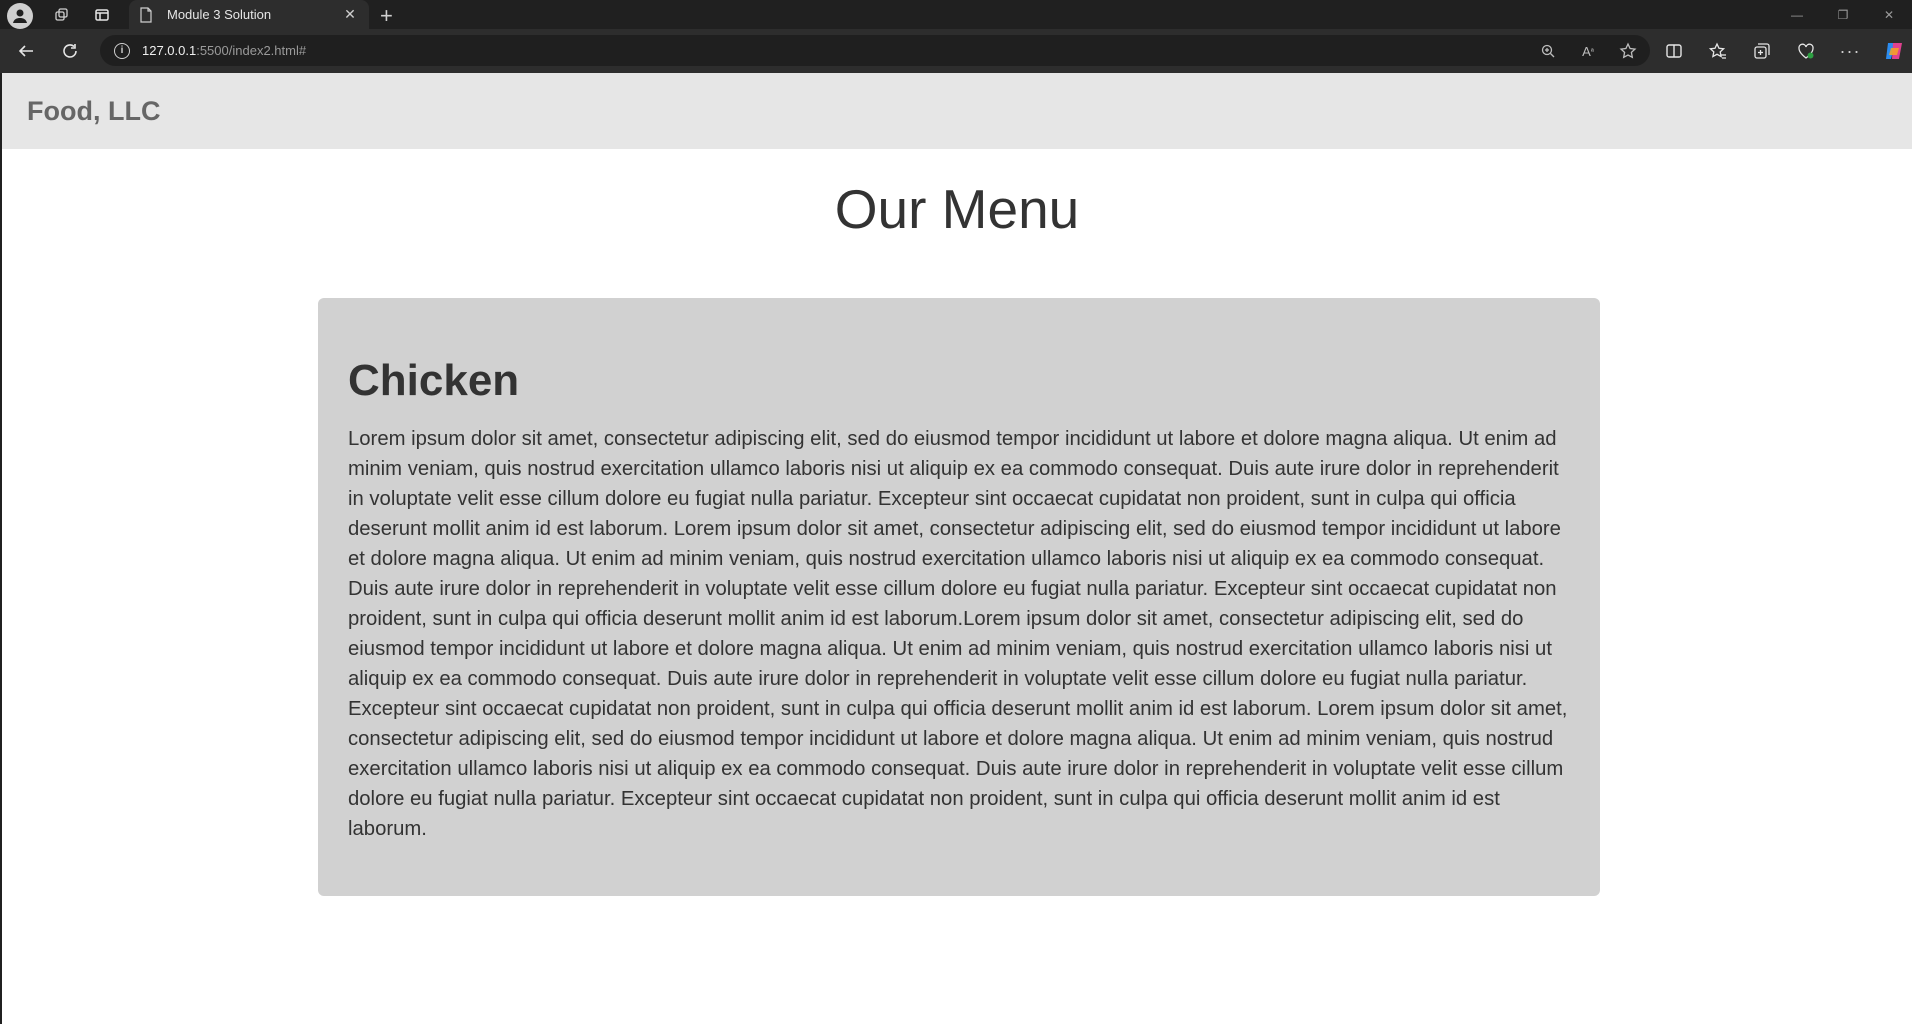  I want to click on window-close-icon: ✕, so click(1889, 14).